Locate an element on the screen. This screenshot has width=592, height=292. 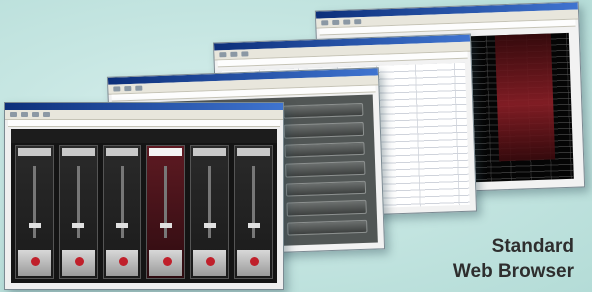
caption: Standard Web Browser is located at coordinates (513, 259).